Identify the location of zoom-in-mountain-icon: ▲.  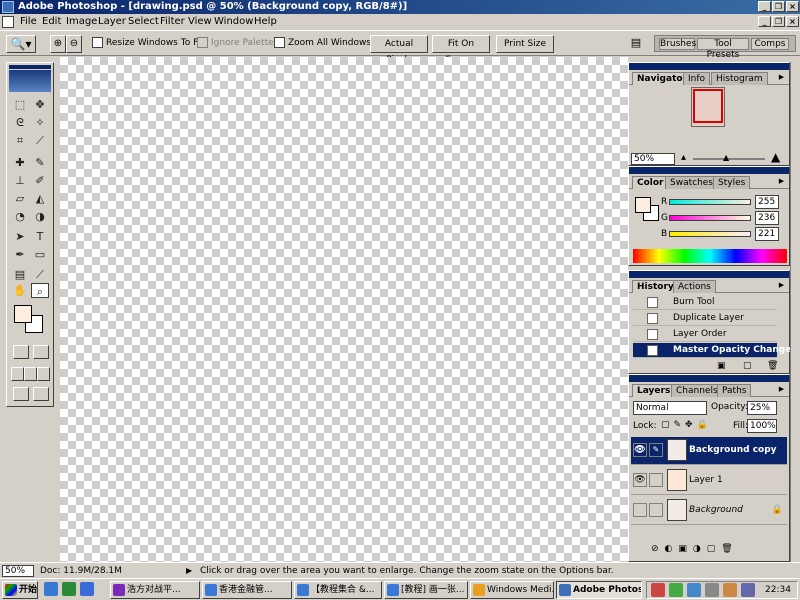
(775, 157).